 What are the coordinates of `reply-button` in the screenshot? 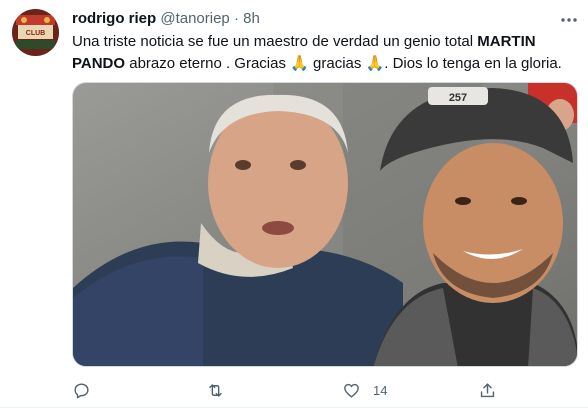 It's located at (81, 390).